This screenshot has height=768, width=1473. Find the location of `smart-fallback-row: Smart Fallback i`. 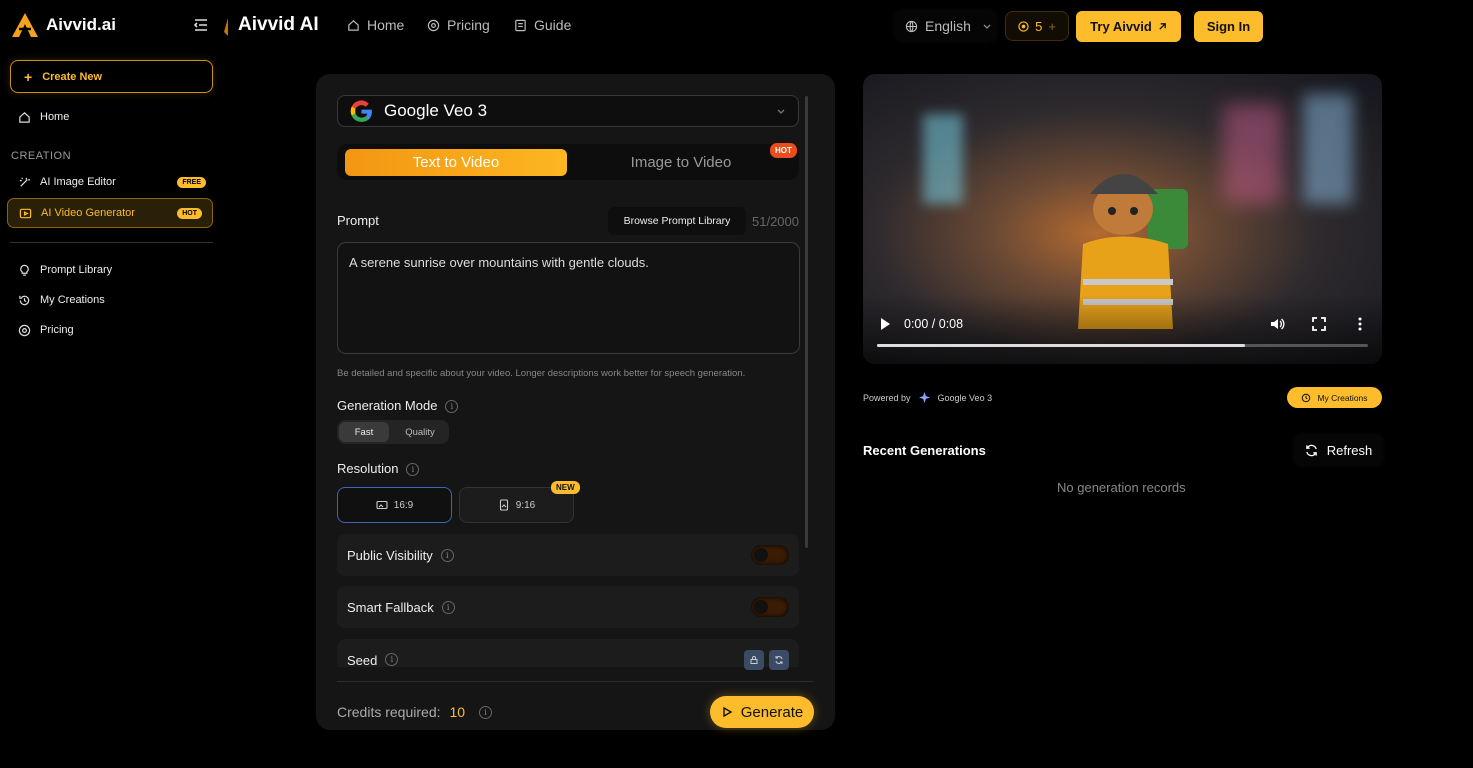

smart-fallback-row: Smart Fallback i is located at coordinates (568, 607).